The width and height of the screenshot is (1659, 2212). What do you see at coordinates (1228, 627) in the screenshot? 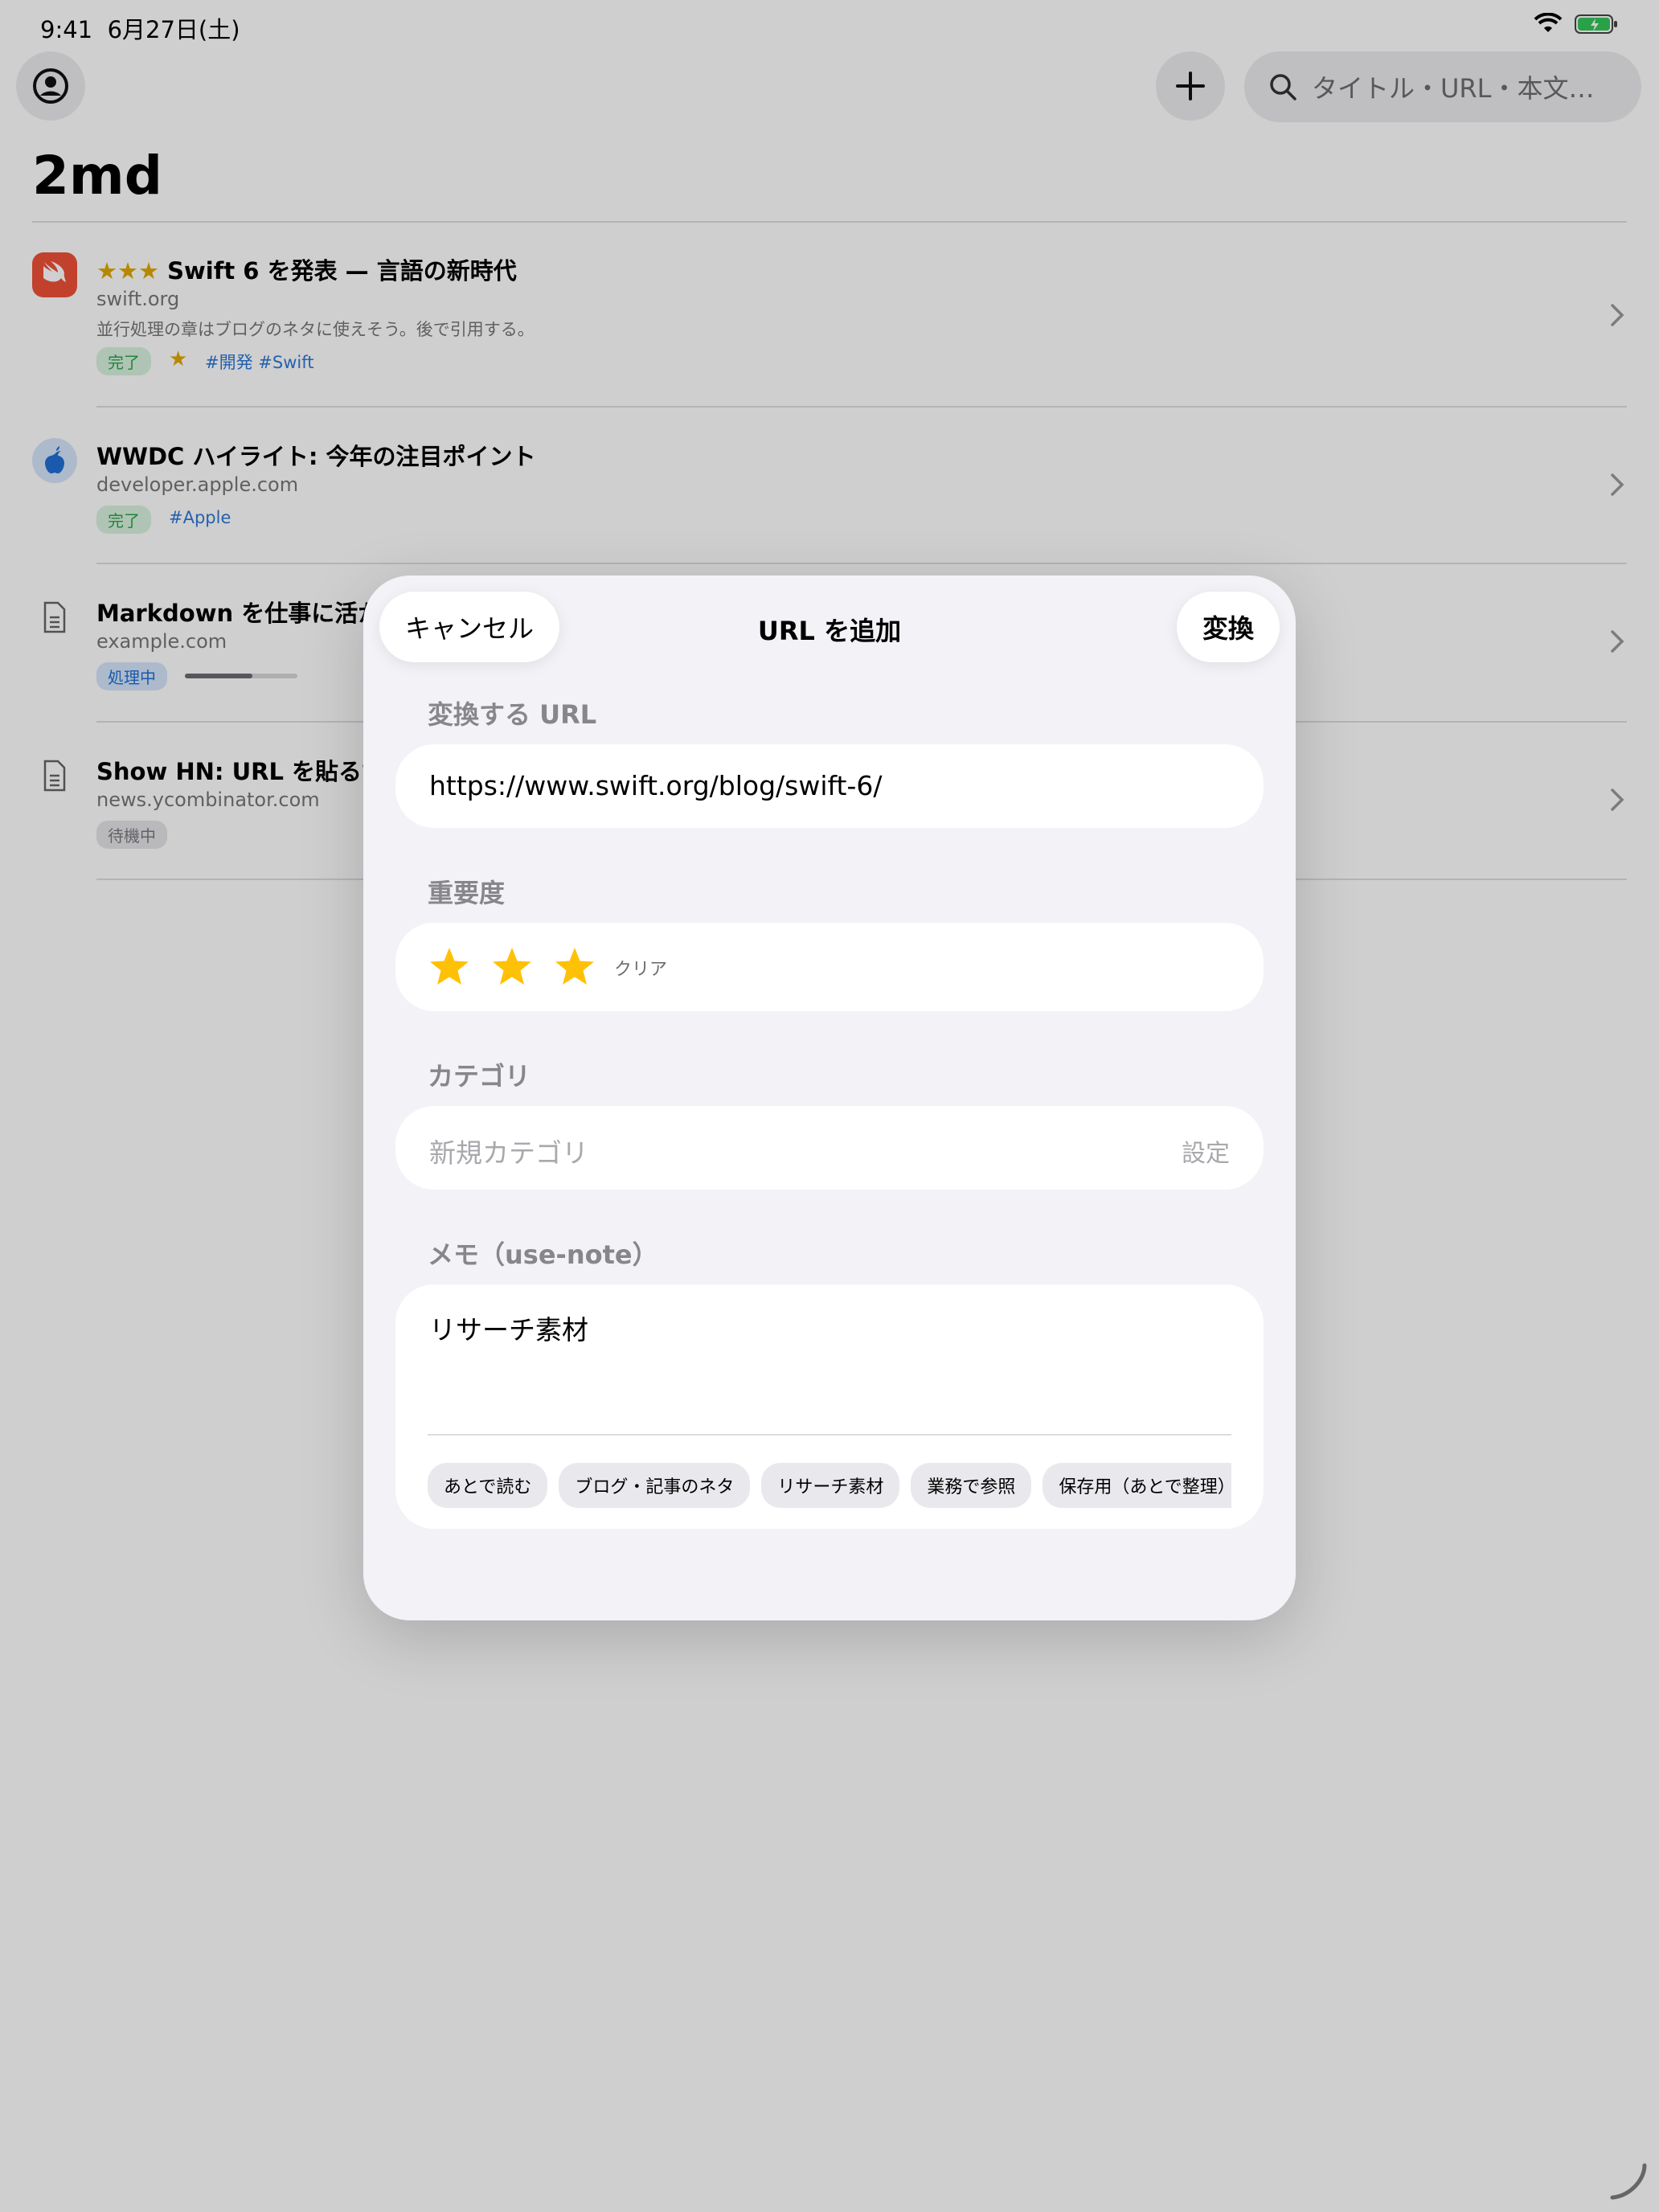
I see `convert-button: 変換` at bounding box center [1228, 627].